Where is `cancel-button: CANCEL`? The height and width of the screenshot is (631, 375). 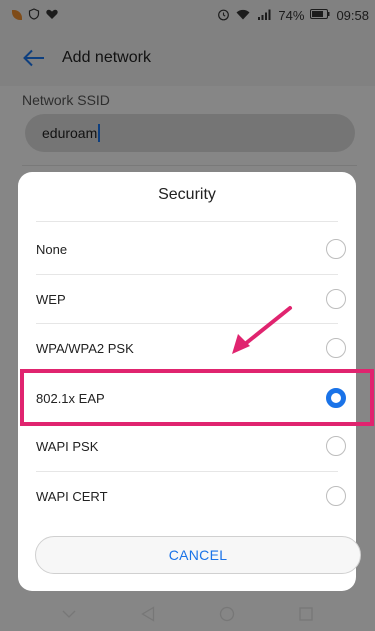
cancel-button: CANCEL is located at coordinates (198, 555).